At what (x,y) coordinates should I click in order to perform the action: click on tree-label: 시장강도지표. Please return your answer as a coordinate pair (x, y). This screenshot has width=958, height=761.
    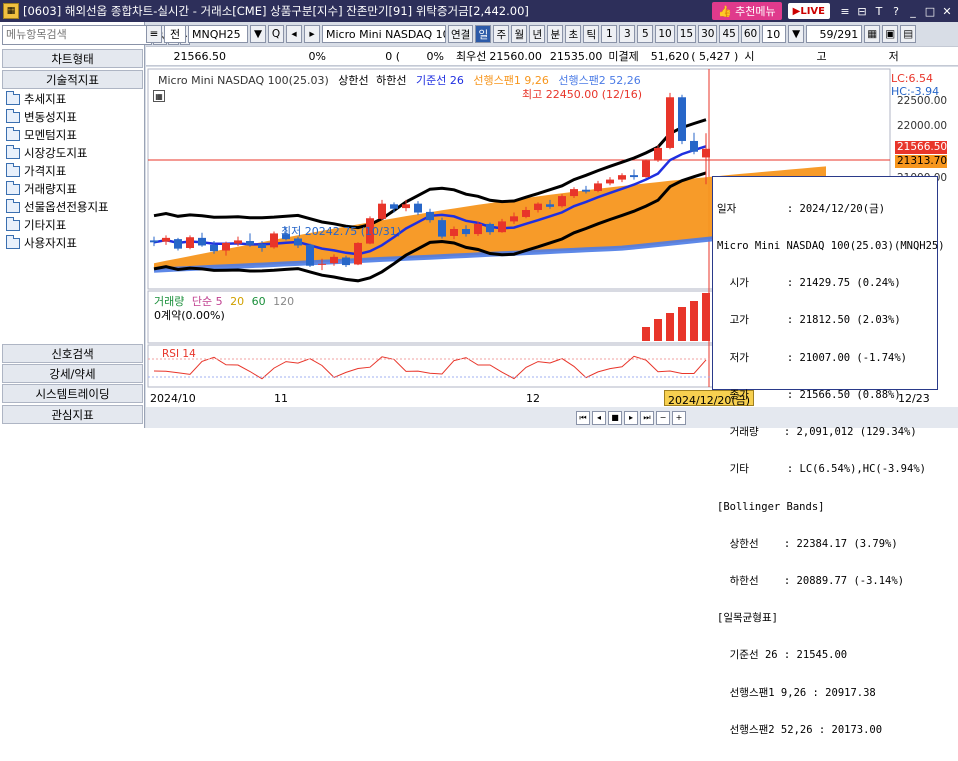
    Looking at the image, I should click on (56, 153).